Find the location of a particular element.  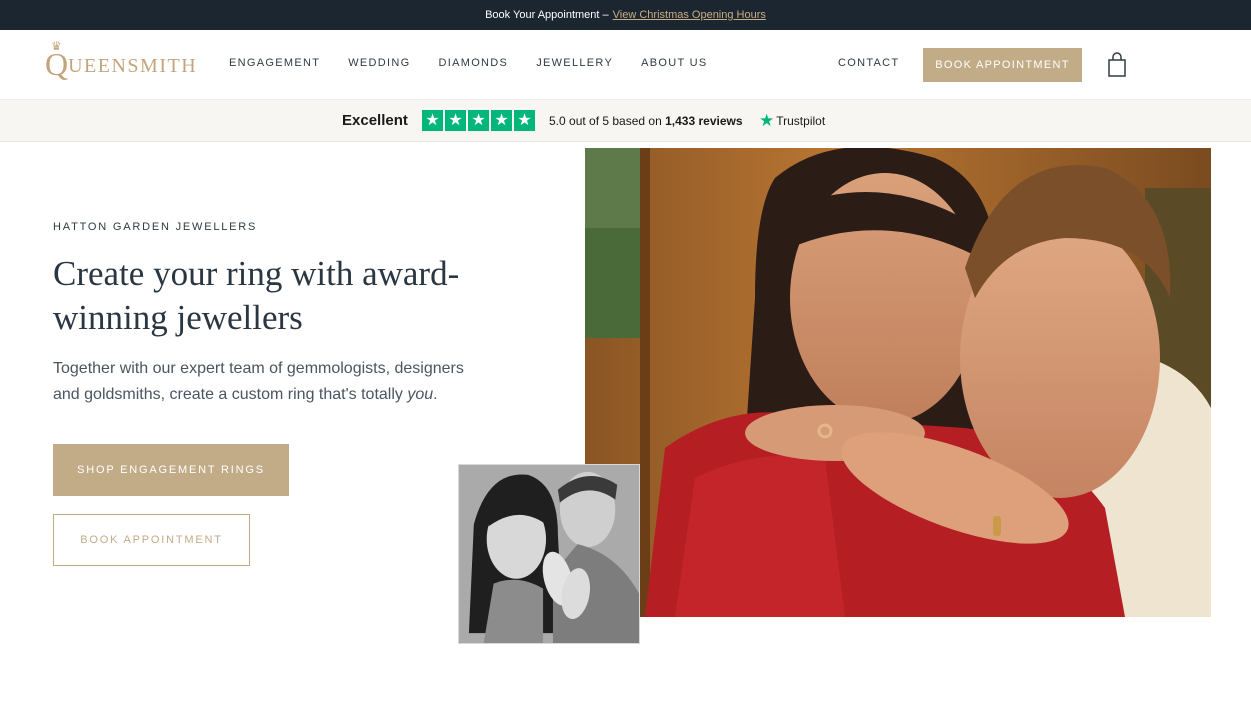

review-summary: 5.0 out of 5 based on 1,433 reviews is located at coordinates (646, 121).